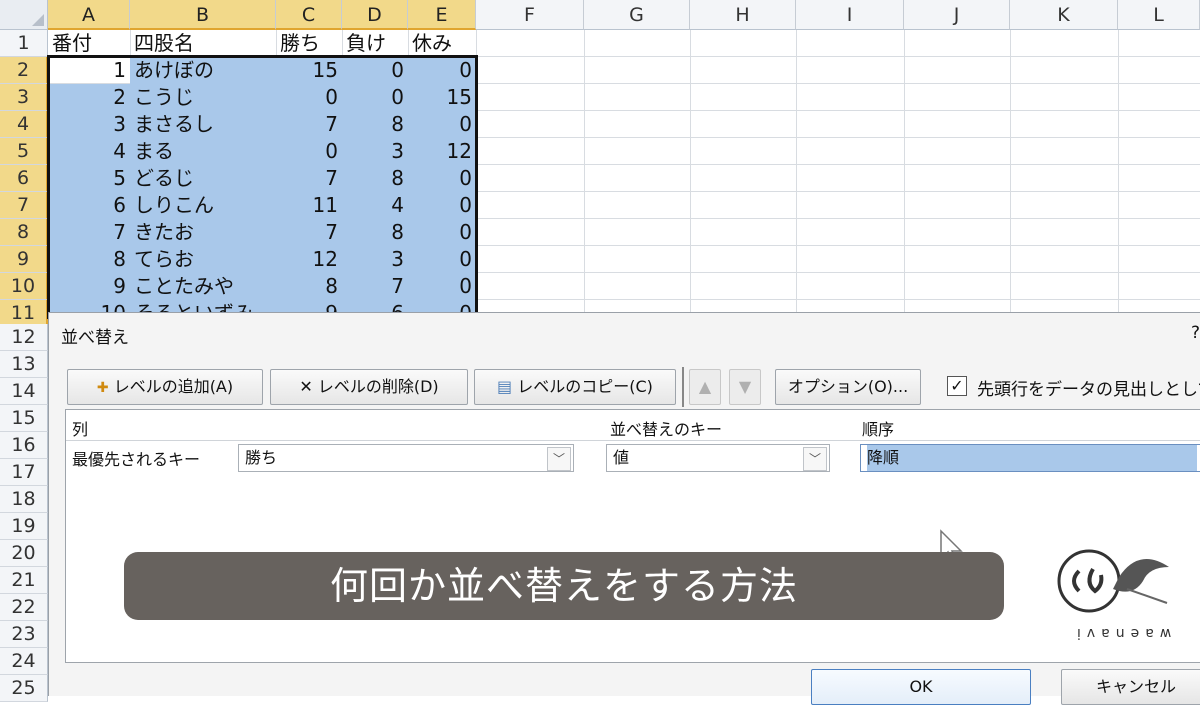  Describe the element at coordinates (1121, 633) in the screenshot. I see `watermark-text: waenavi` at that location.